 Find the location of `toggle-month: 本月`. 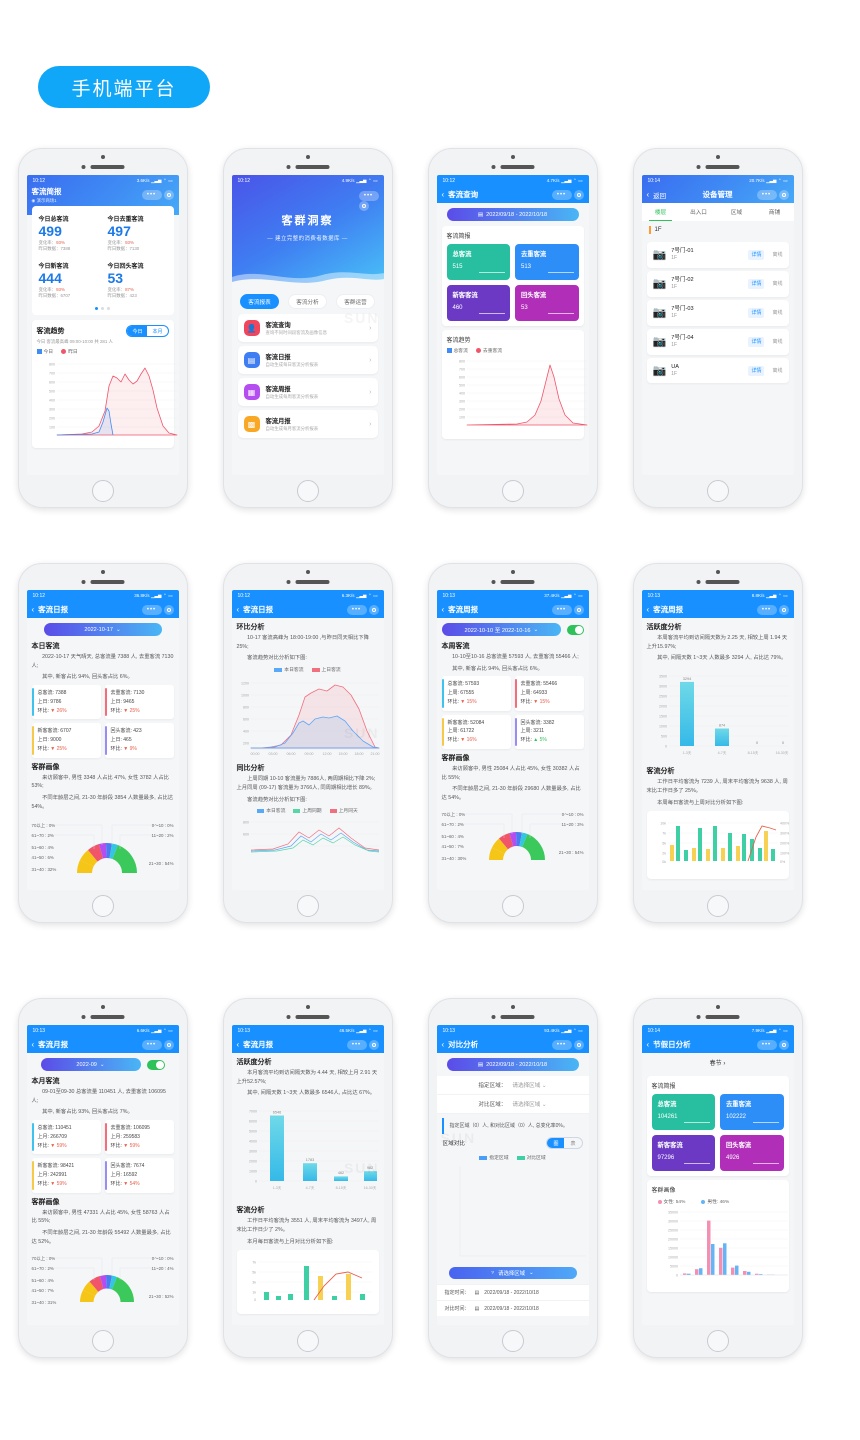

toggle-month: 本月 is located at coordinates (157, 331).